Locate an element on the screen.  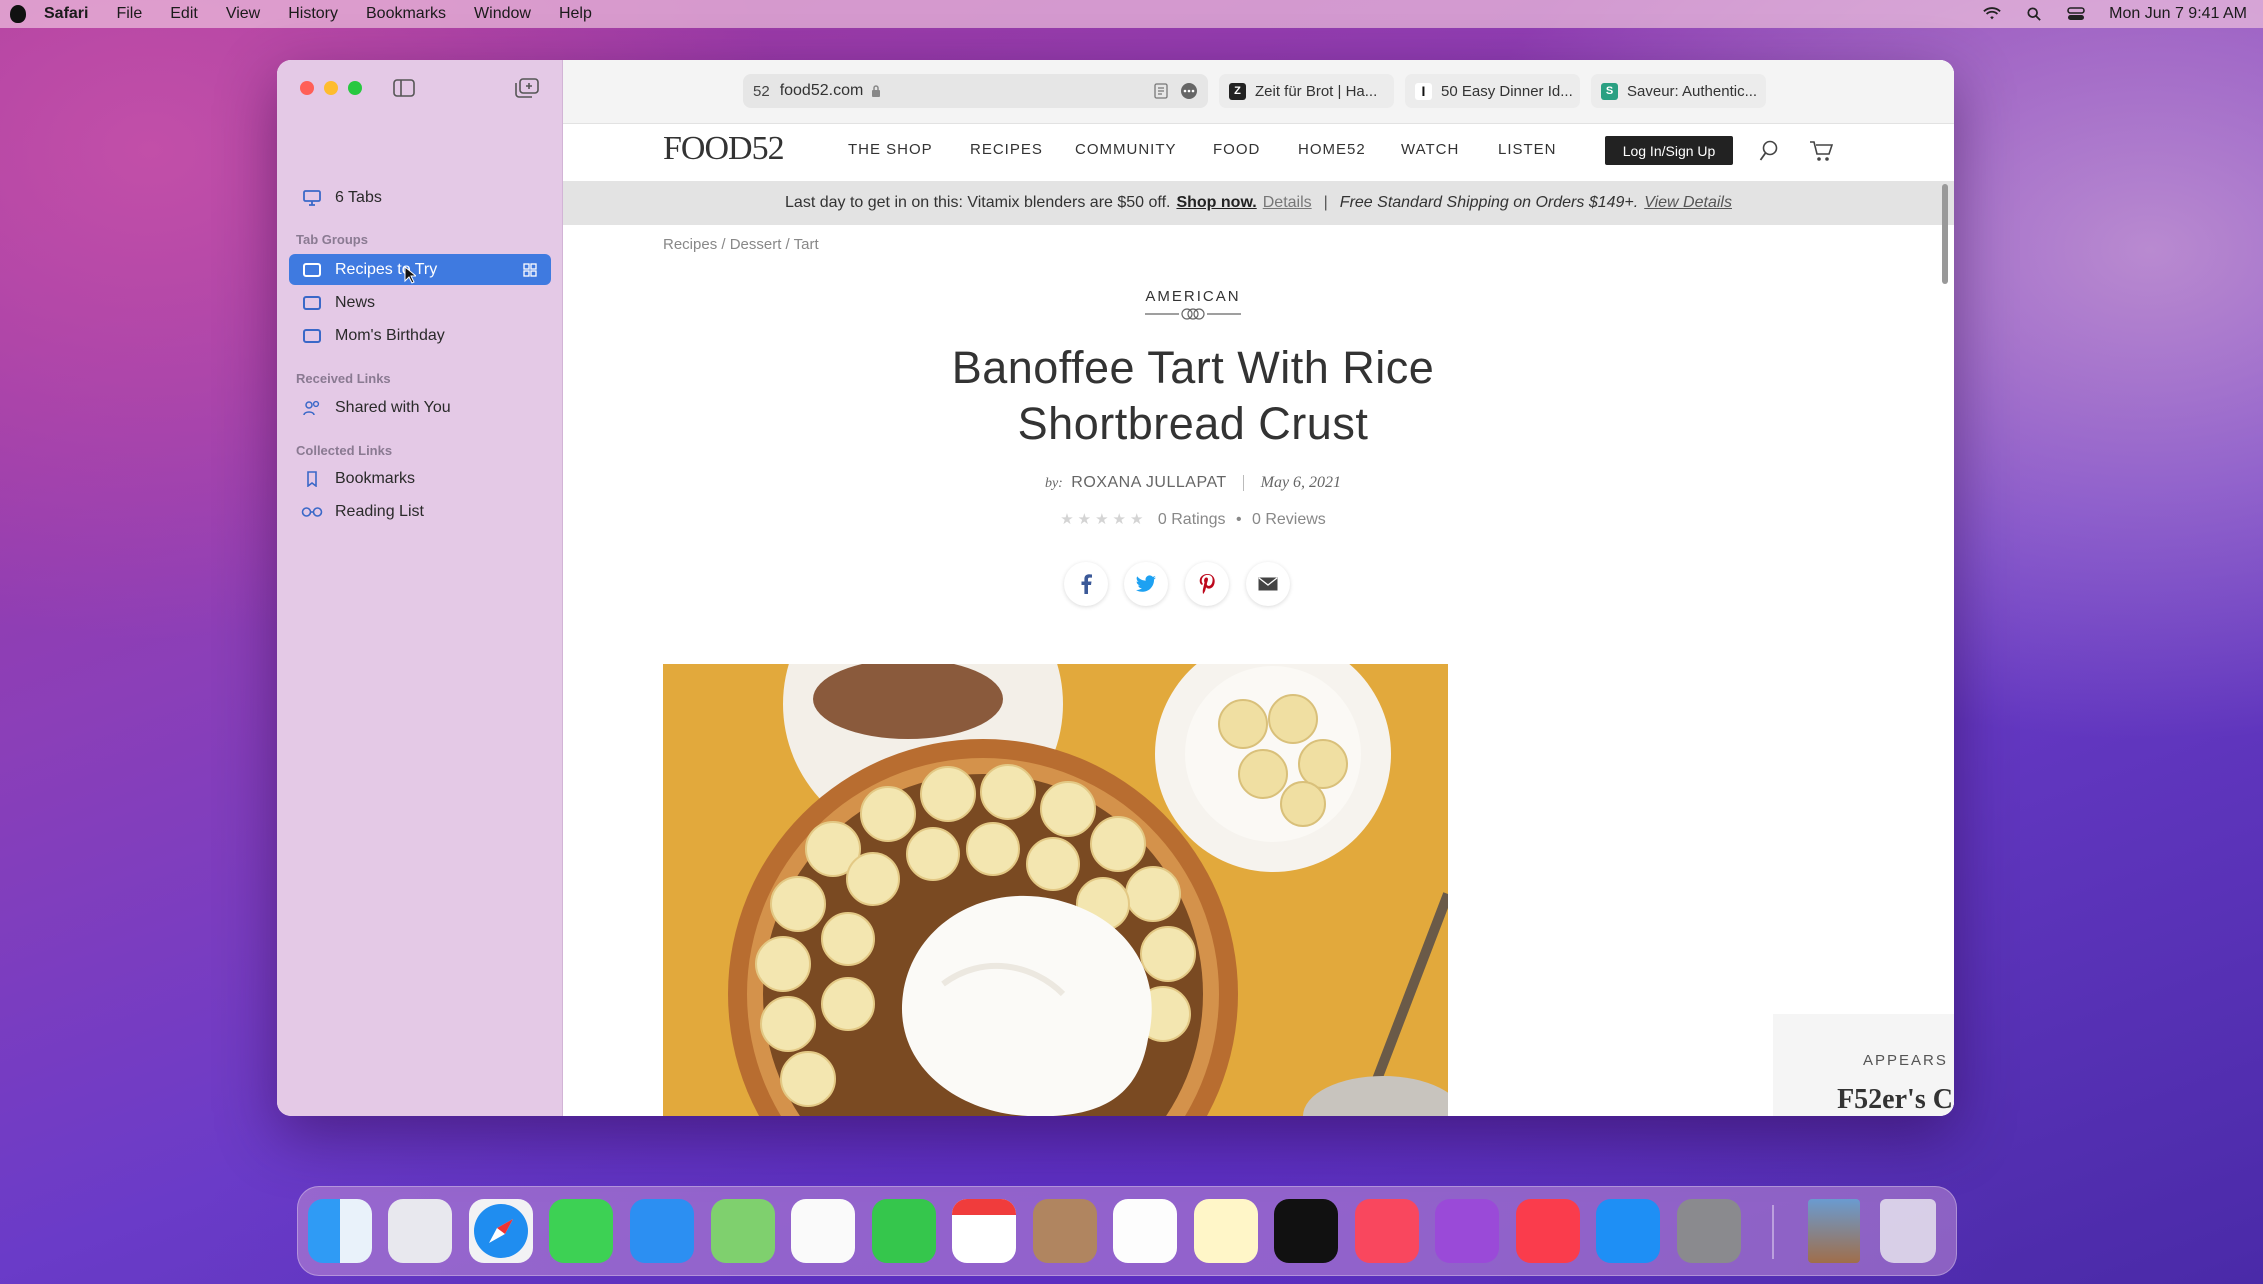
menu-window: Window is located at coordinates (502, 14).